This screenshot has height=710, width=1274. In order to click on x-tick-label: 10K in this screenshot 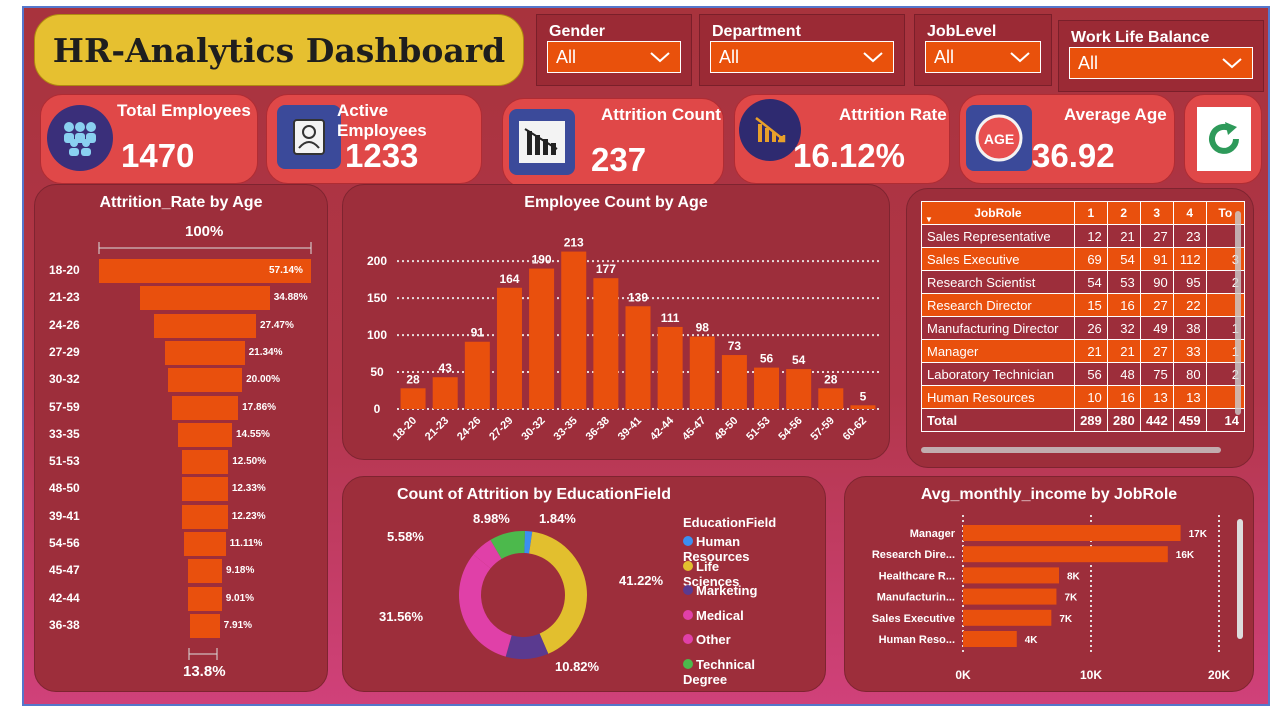, I will do `click(1091, 675)`.